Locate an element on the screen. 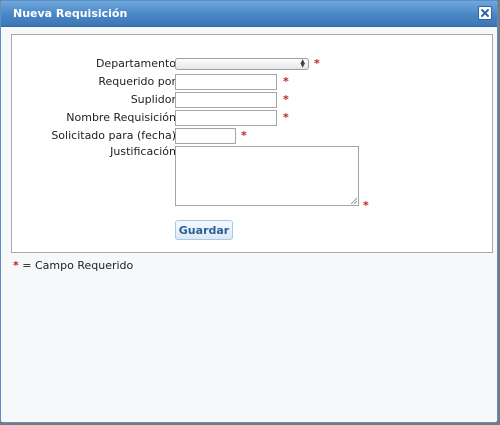 This screenshot has height=425, width=500. dialog-titlebar: Nueva Requisición is located at coordinates (249, 14).